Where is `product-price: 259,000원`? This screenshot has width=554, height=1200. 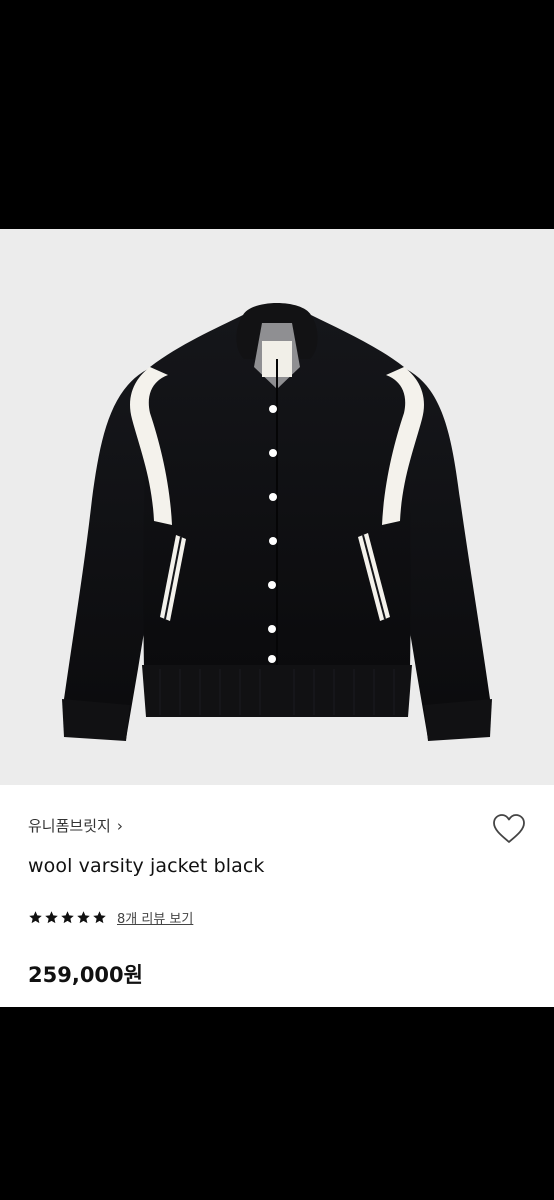 product-price: 259,000원 is located at coordinates (85, 975).